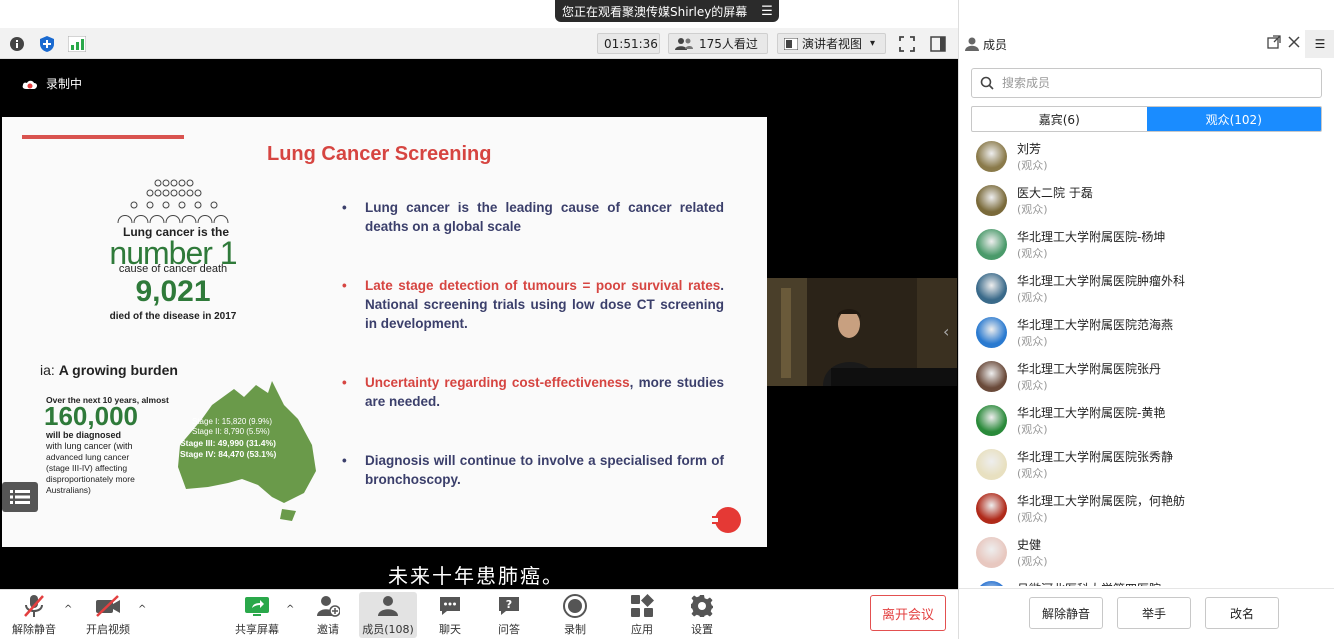  Describe the element at coordinates (1146, 44) in the screenshot. I see `panel-header: 成员 ☰` at that location.